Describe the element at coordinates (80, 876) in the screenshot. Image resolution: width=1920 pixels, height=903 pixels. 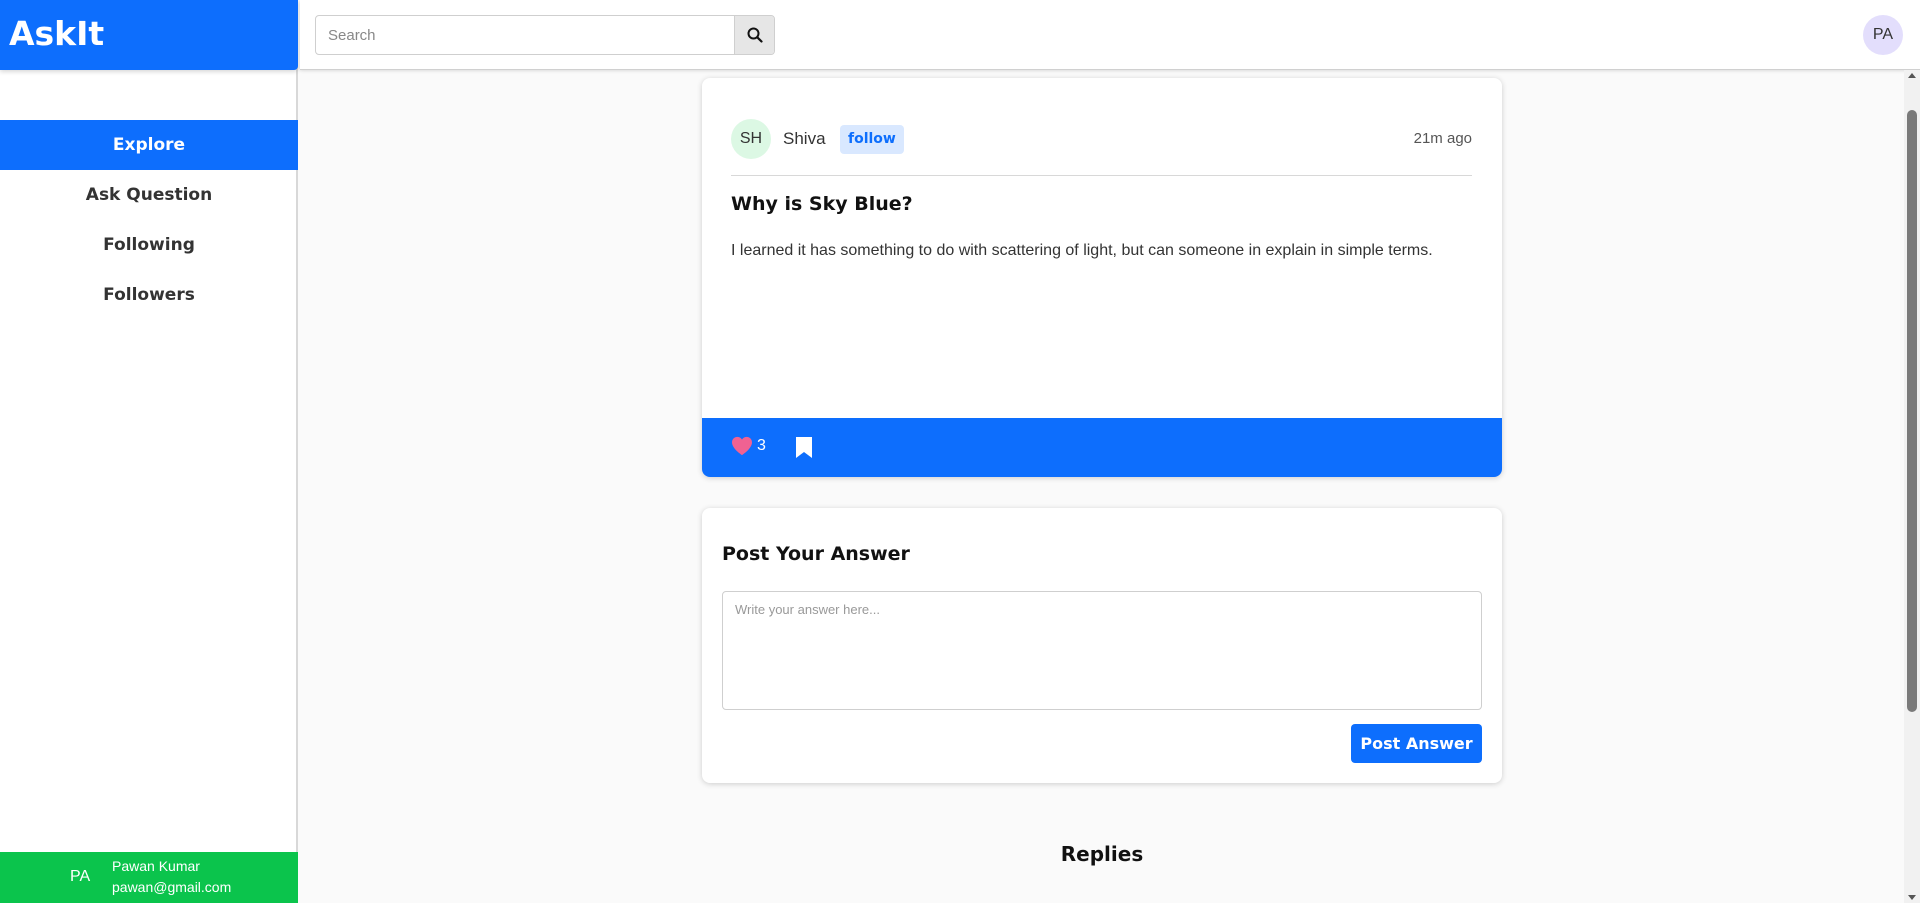
I see `user-avatar: PA` at that location.